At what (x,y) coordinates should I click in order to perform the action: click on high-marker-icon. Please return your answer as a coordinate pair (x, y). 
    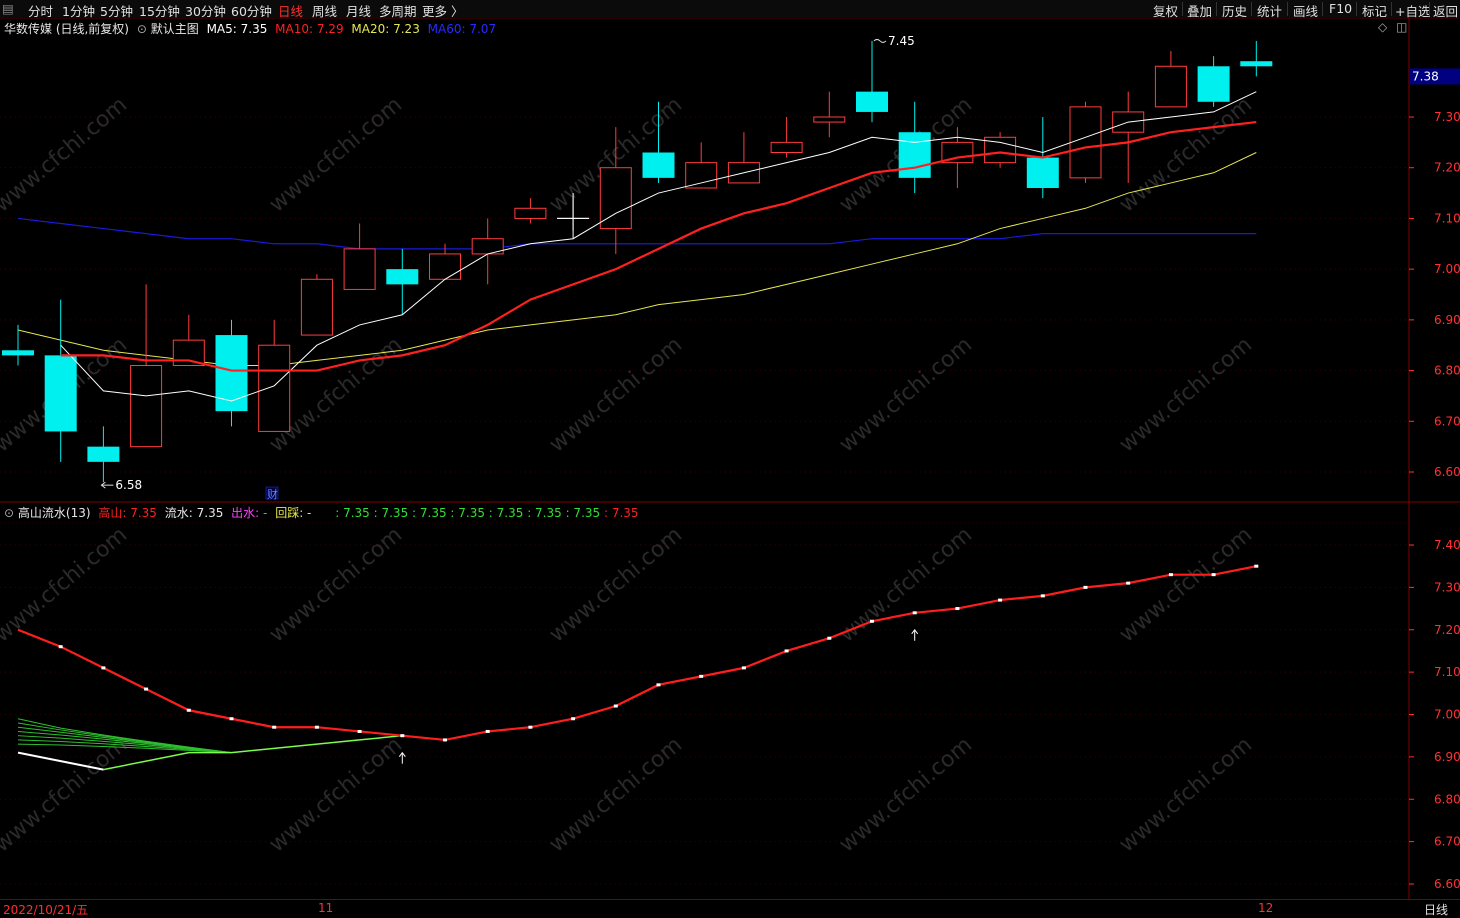
    Looking at the image, I should click on (880, 40).